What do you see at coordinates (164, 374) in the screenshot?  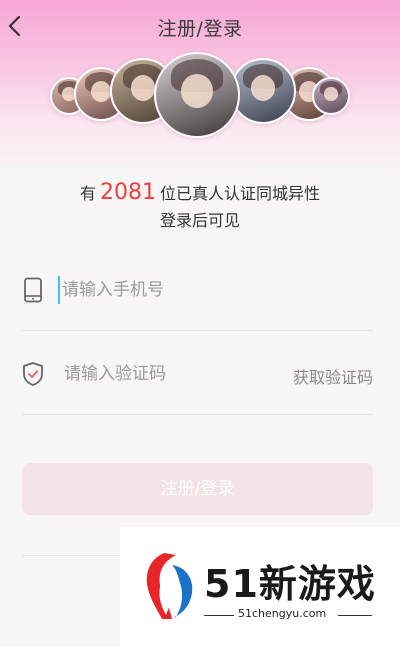 I see `verification-code-input` at bounding box center [164, 374].